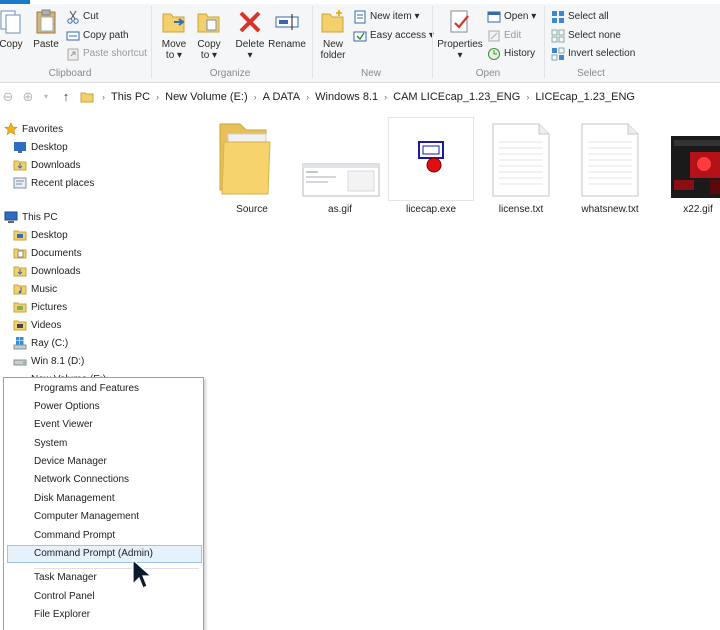  I want to click on properties-icon, so click(459, 21).